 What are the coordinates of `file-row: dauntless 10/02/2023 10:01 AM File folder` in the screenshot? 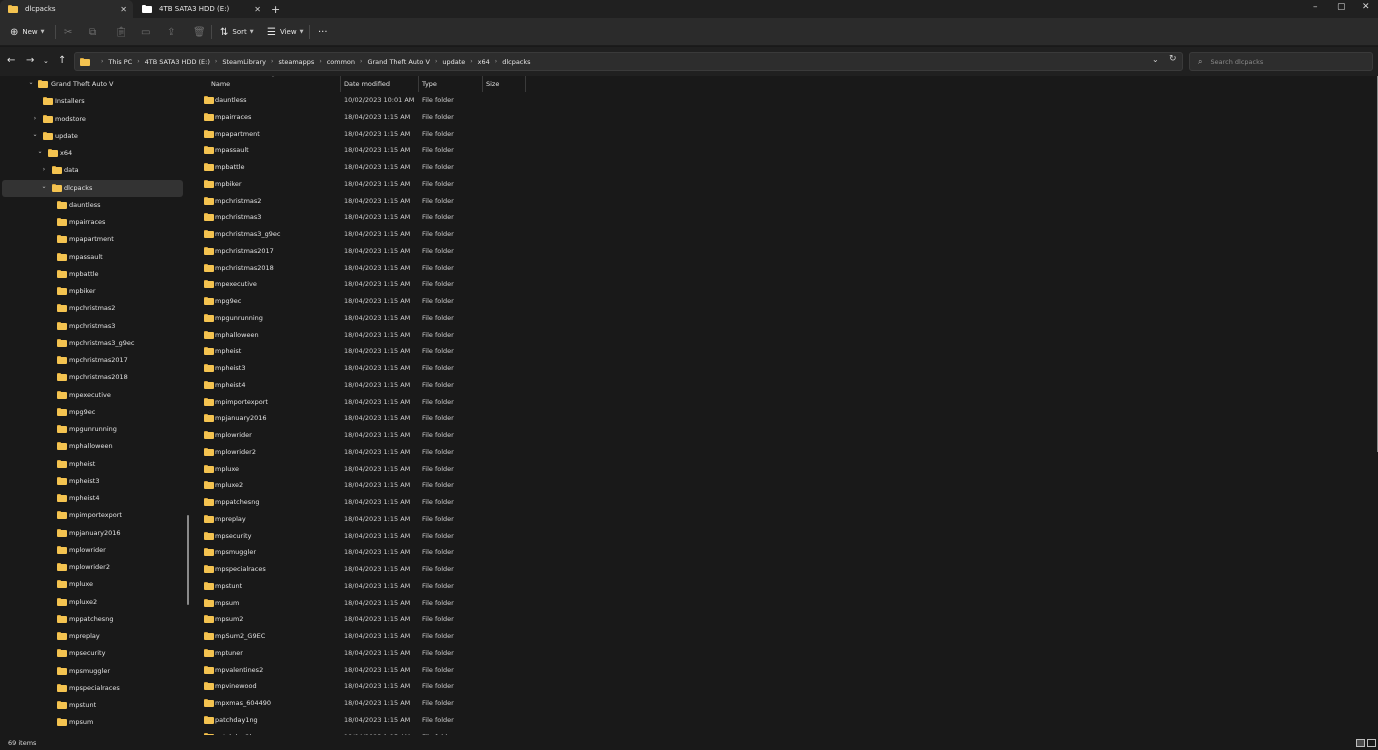 It's located at (786, 100).